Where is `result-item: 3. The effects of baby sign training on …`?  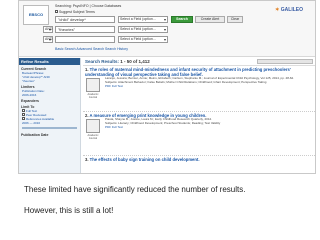
result-item: 3. The effects of baby sign training on … is located at coordinates (199, 160).